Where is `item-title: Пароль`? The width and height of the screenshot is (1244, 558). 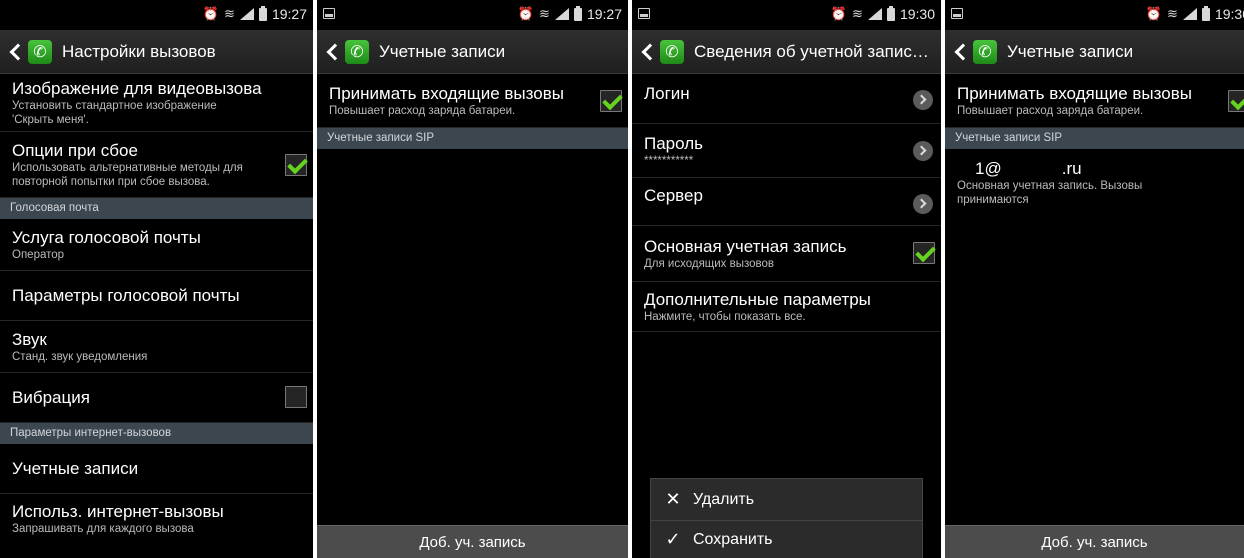 item-title: Пароль is located at coordinates (673, 143).